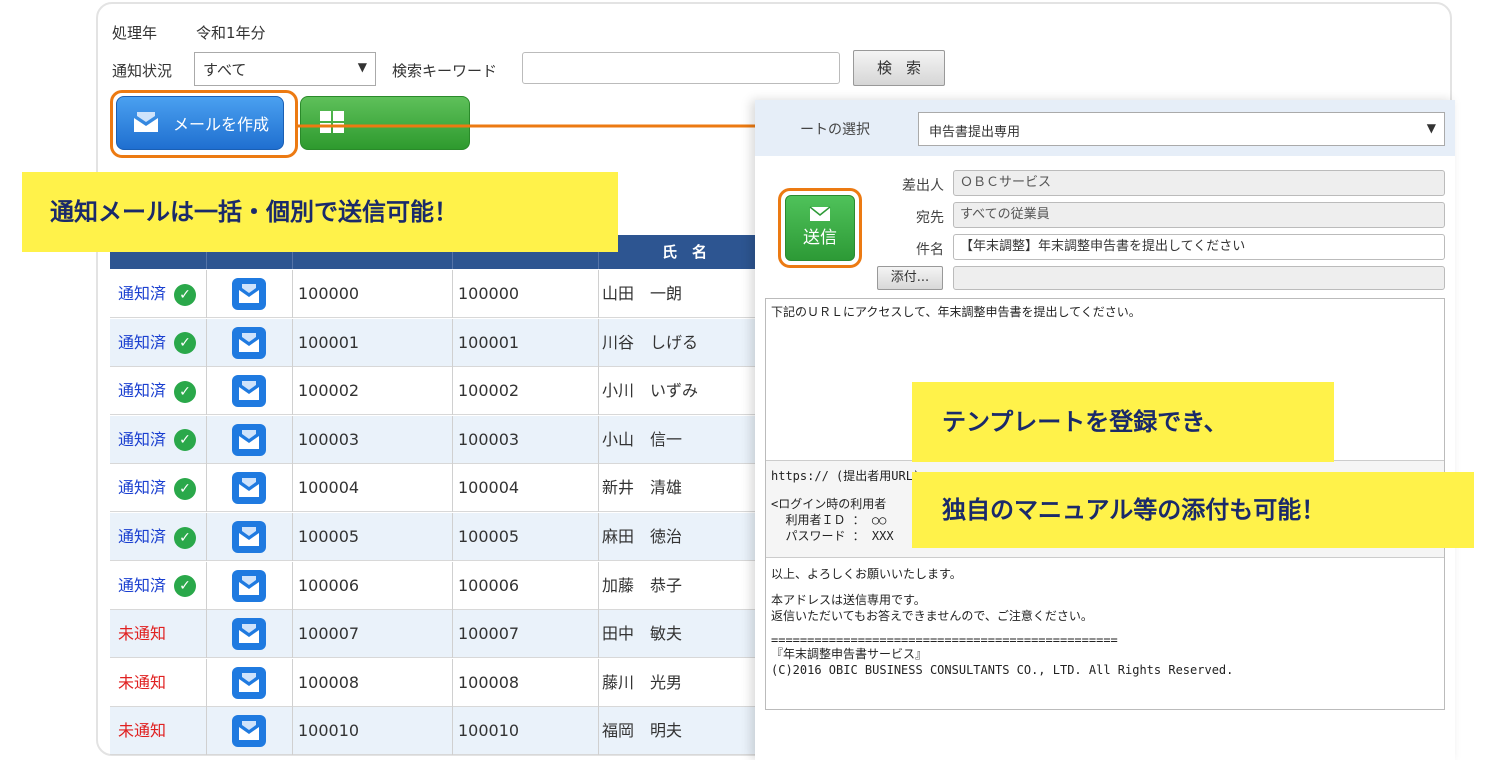  Describe the element at coordinates (440, 682) in the screenshot. I see `table-row: 未通知 100008 100008 藤川 光男` at that location.